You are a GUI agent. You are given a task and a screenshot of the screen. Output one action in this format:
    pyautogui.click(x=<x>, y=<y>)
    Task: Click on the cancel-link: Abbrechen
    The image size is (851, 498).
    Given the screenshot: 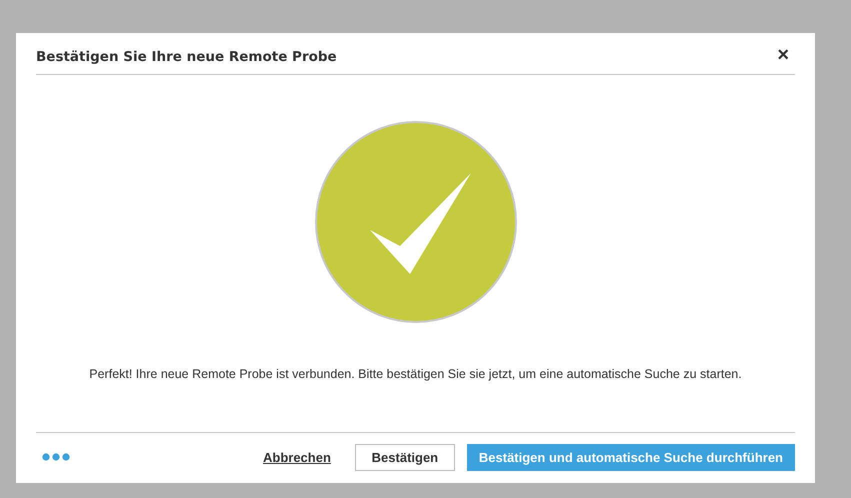 What is the action you would take?
    pyautogui.click(x=296, y=457)
    